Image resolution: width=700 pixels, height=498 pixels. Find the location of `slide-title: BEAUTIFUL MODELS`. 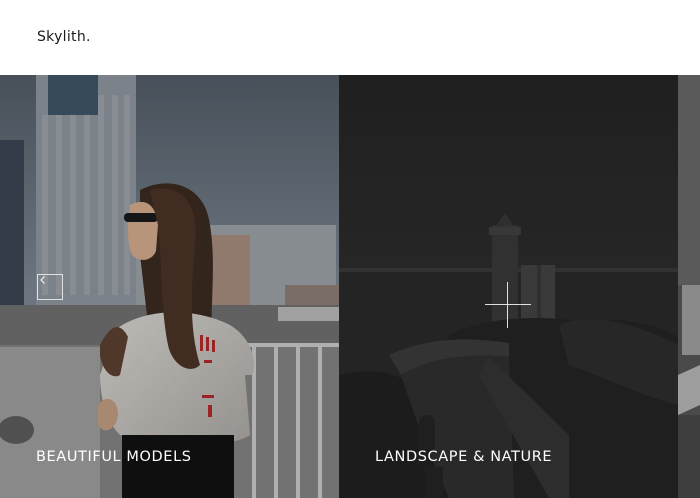

slide-title: BEAUTIFUL MODELS is located at coordinates (114, 457).